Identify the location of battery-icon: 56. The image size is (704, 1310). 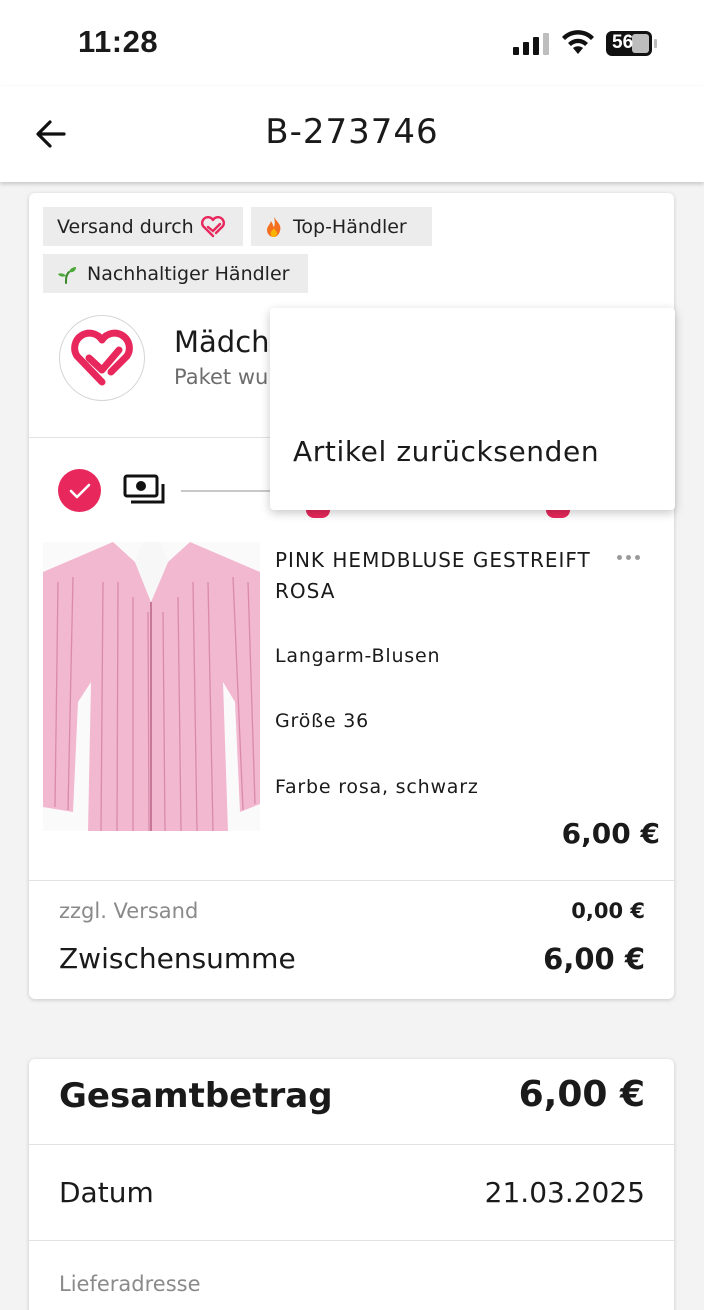
(632, 43).